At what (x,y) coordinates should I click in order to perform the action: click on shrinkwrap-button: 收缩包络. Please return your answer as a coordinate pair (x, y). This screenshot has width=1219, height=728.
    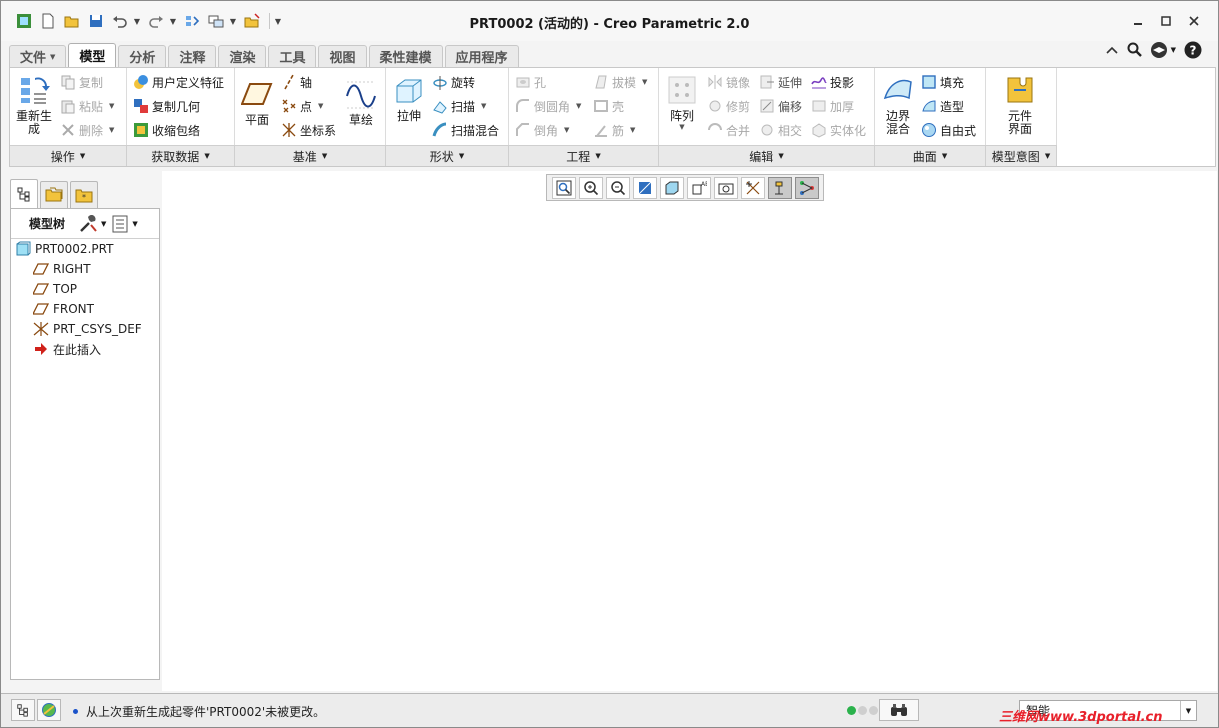
    Looking at the image, I should click on (166, 130).